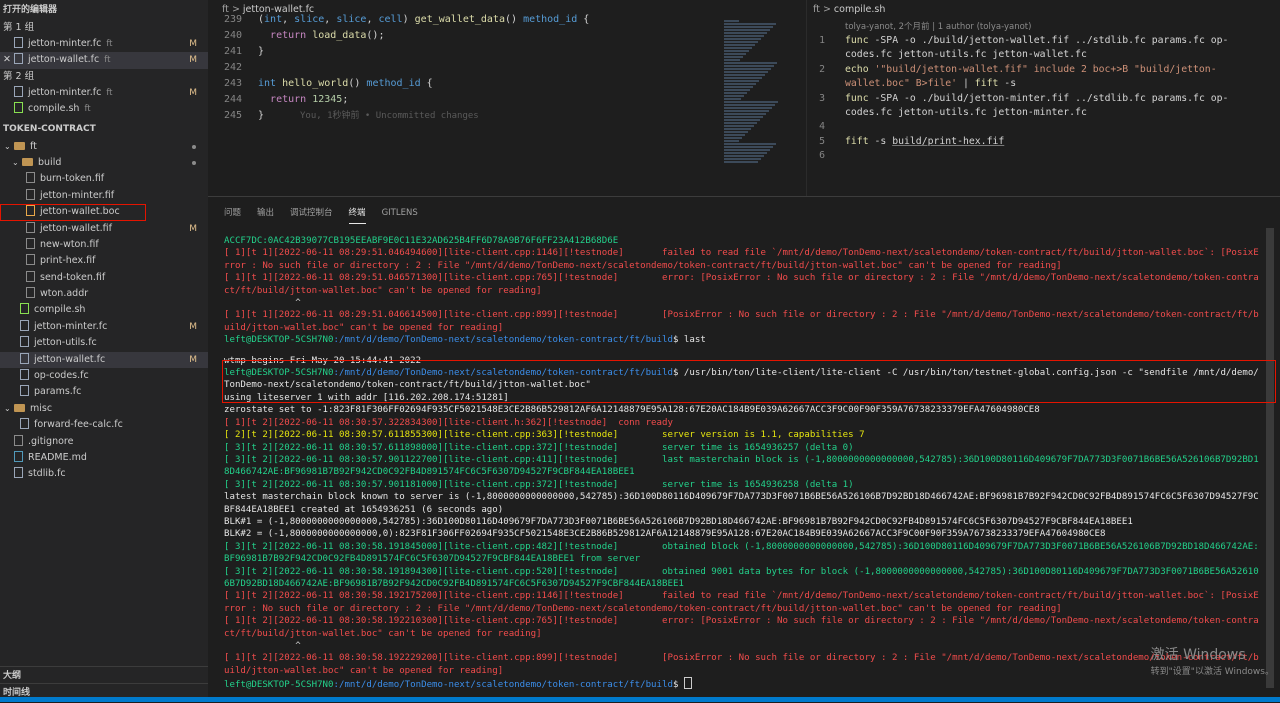 Image resolution: width=1280 pixels, height=703 pixels. What do you see at coordinates (822, 40) in the screenshot?
I see `line-number: 1` at bounding box center [822, 40].